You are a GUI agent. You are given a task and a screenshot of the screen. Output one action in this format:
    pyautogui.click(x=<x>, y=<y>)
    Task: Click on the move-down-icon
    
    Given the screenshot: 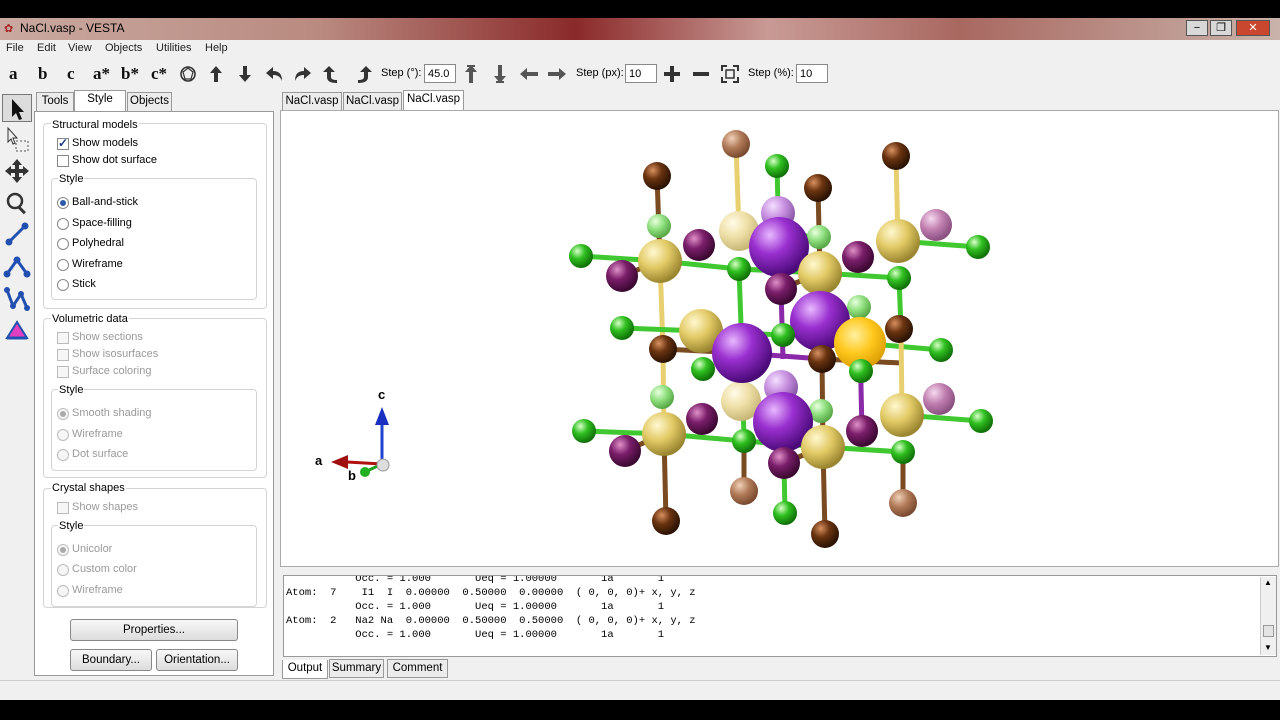 What is the action you would take?
    pyautogui.click(x=500, y=74)
    